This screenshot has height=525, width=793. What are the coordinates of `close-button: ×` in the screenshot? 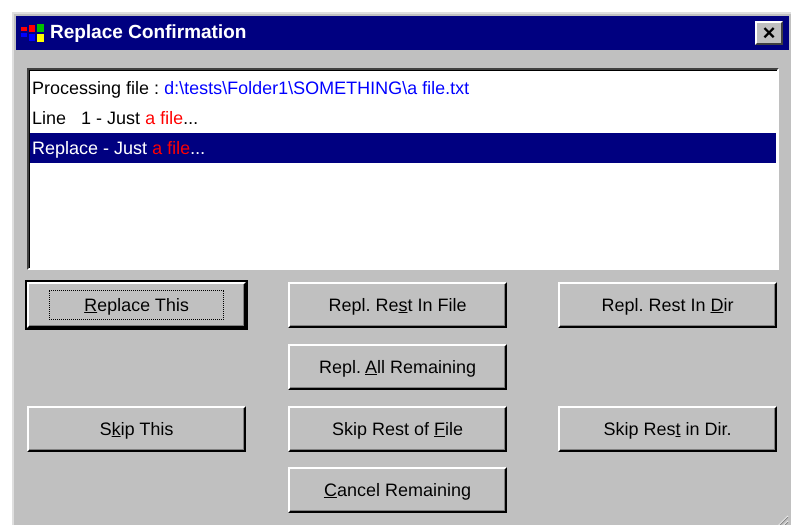 It's located at (769, 33).